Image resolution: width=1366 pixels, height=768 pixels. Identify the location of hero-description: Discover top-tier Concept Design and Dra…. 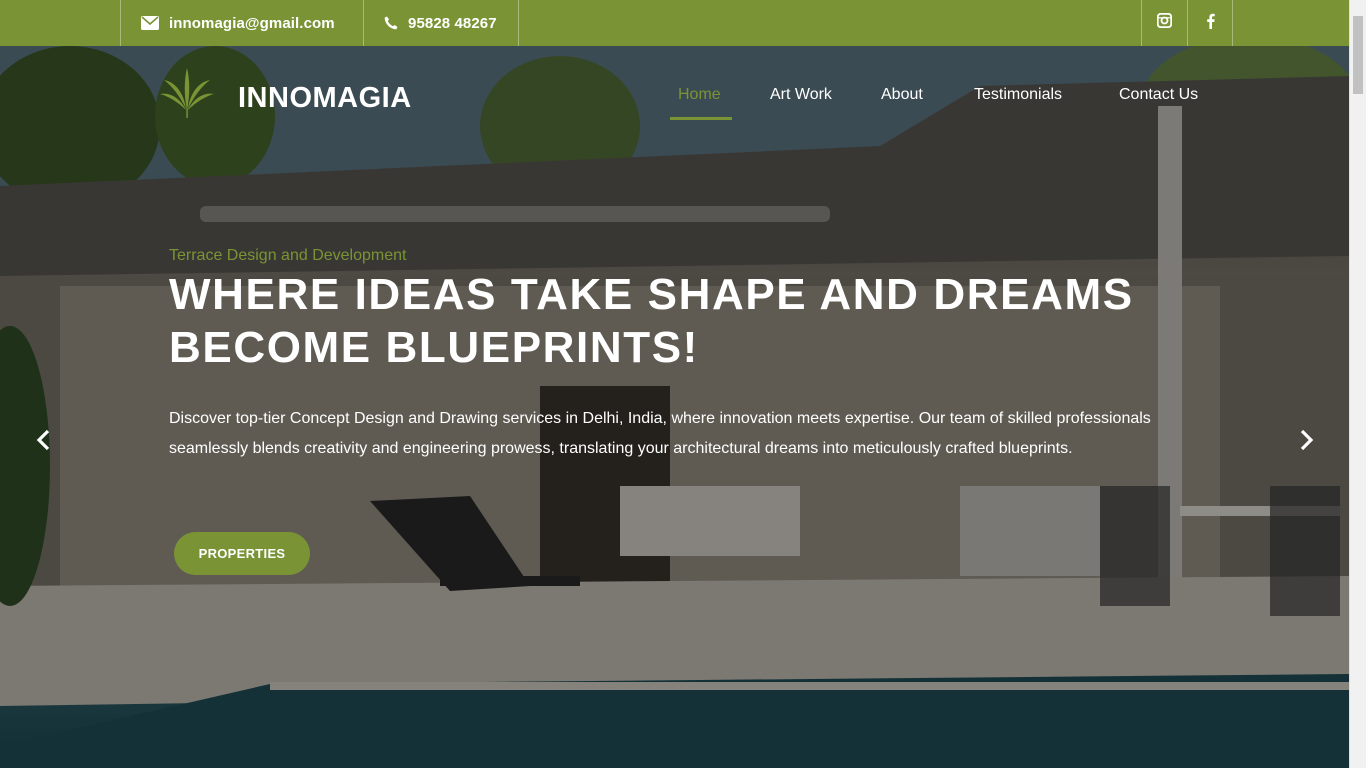
(660, 433).